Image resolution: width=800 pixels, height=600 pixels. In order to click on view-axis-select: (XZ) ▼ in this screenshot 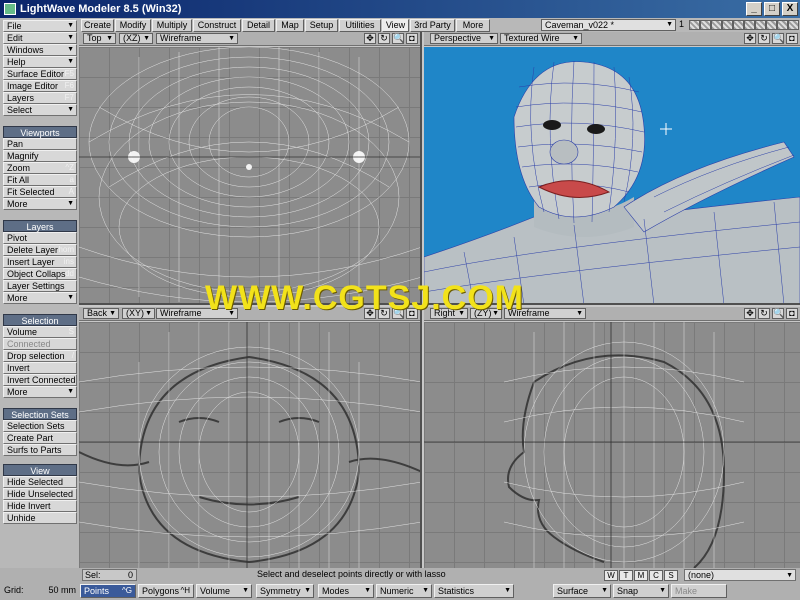, I will do `click(136, 38)`.